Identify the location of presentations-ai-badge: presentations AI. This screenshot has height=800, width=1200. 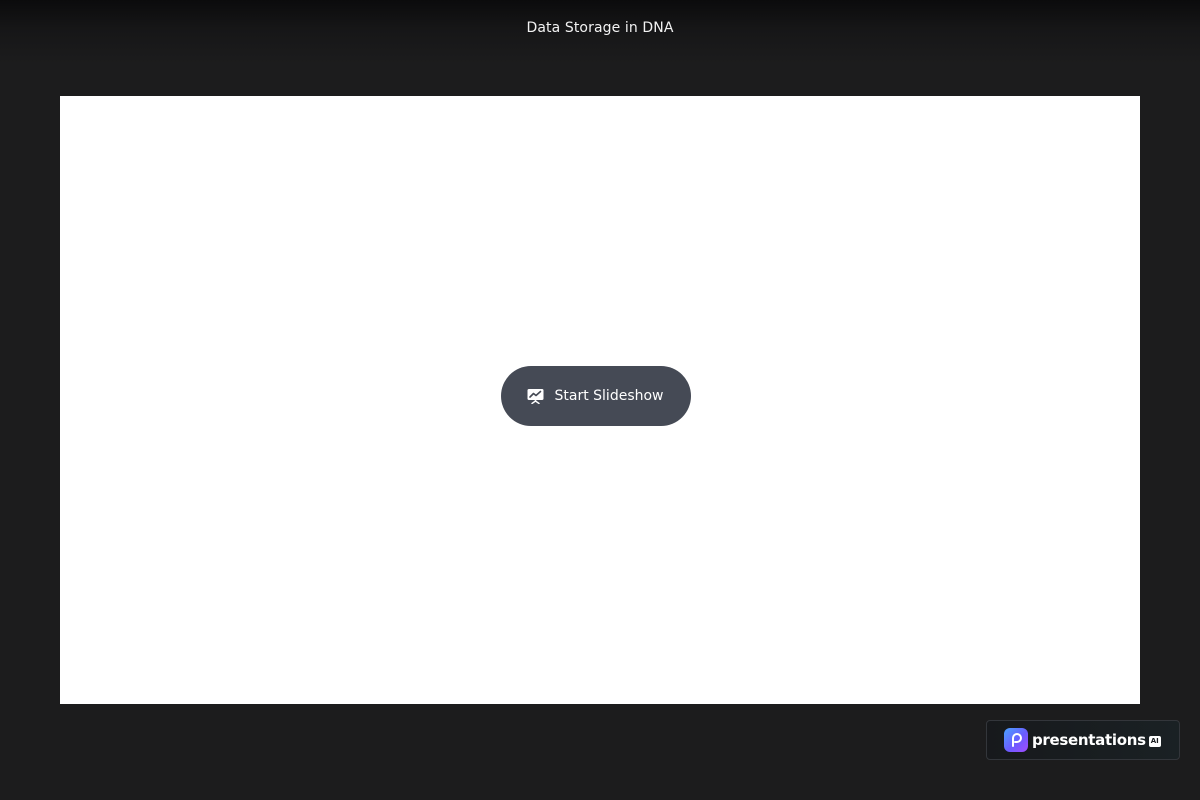
(1083, 740).